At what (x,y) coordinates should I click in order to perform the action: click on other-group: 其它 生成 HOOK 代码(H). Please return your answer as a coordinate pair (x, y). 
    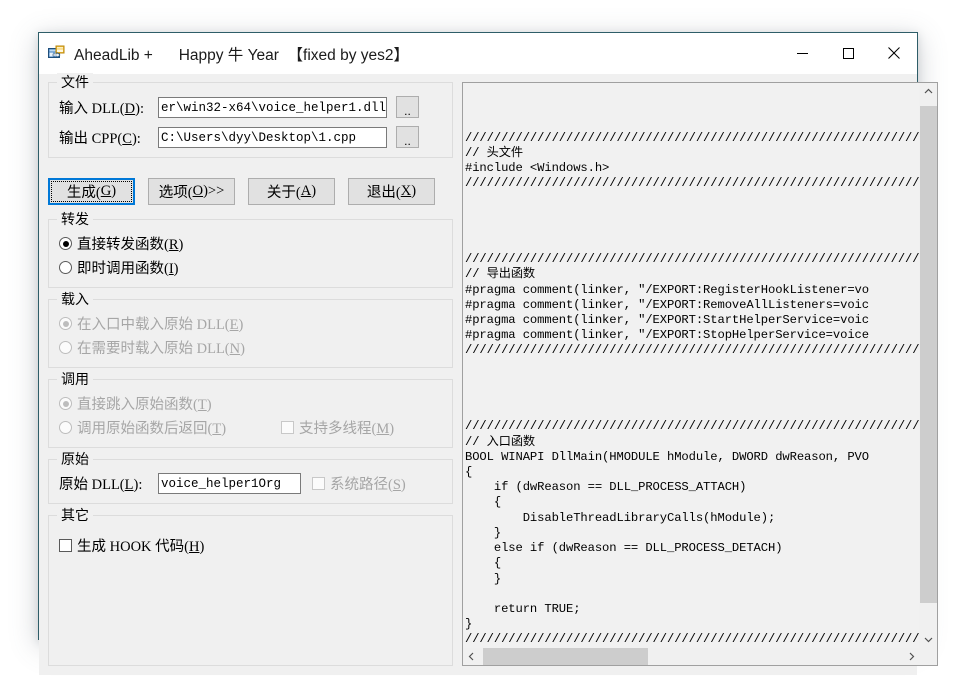
    Looking at the image, I should click on (250, 586).